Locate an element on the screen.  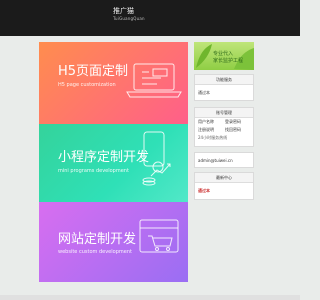
contact-panel: admin@tuiwei.cn is located at coordinates (224, 160).